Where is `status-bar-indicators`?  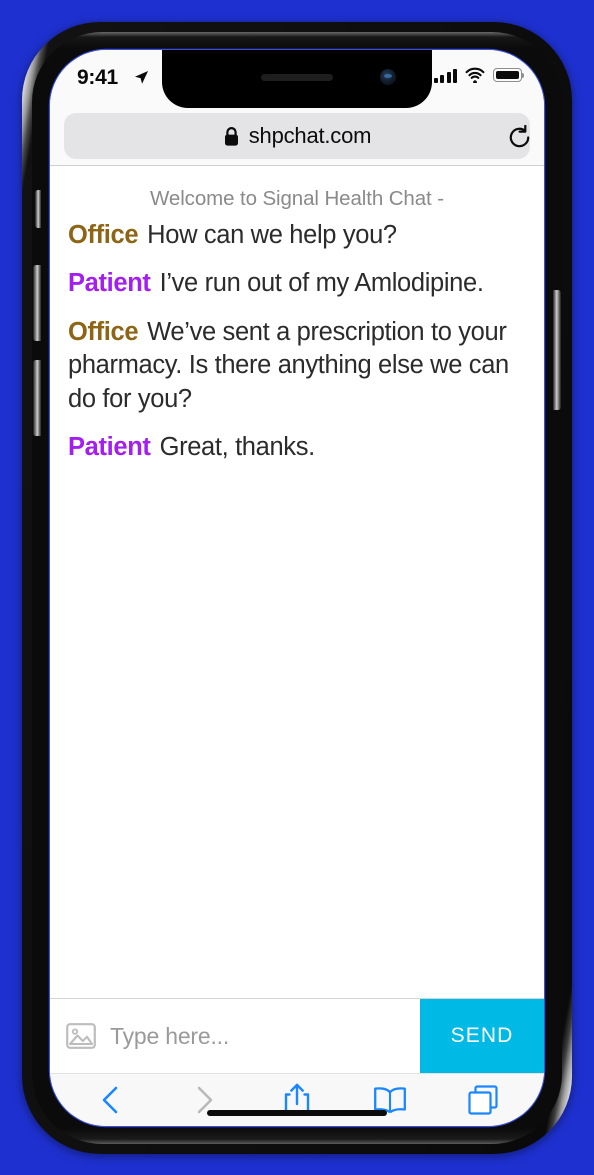 status-bar-indicators is located at coordinates (479, 75).